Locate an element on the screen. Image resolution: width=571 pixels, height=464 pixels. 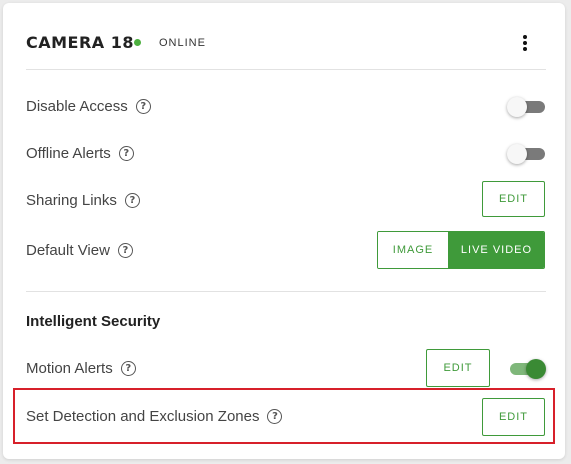
status-text: ONLINE is located at coordinates (182, 43).